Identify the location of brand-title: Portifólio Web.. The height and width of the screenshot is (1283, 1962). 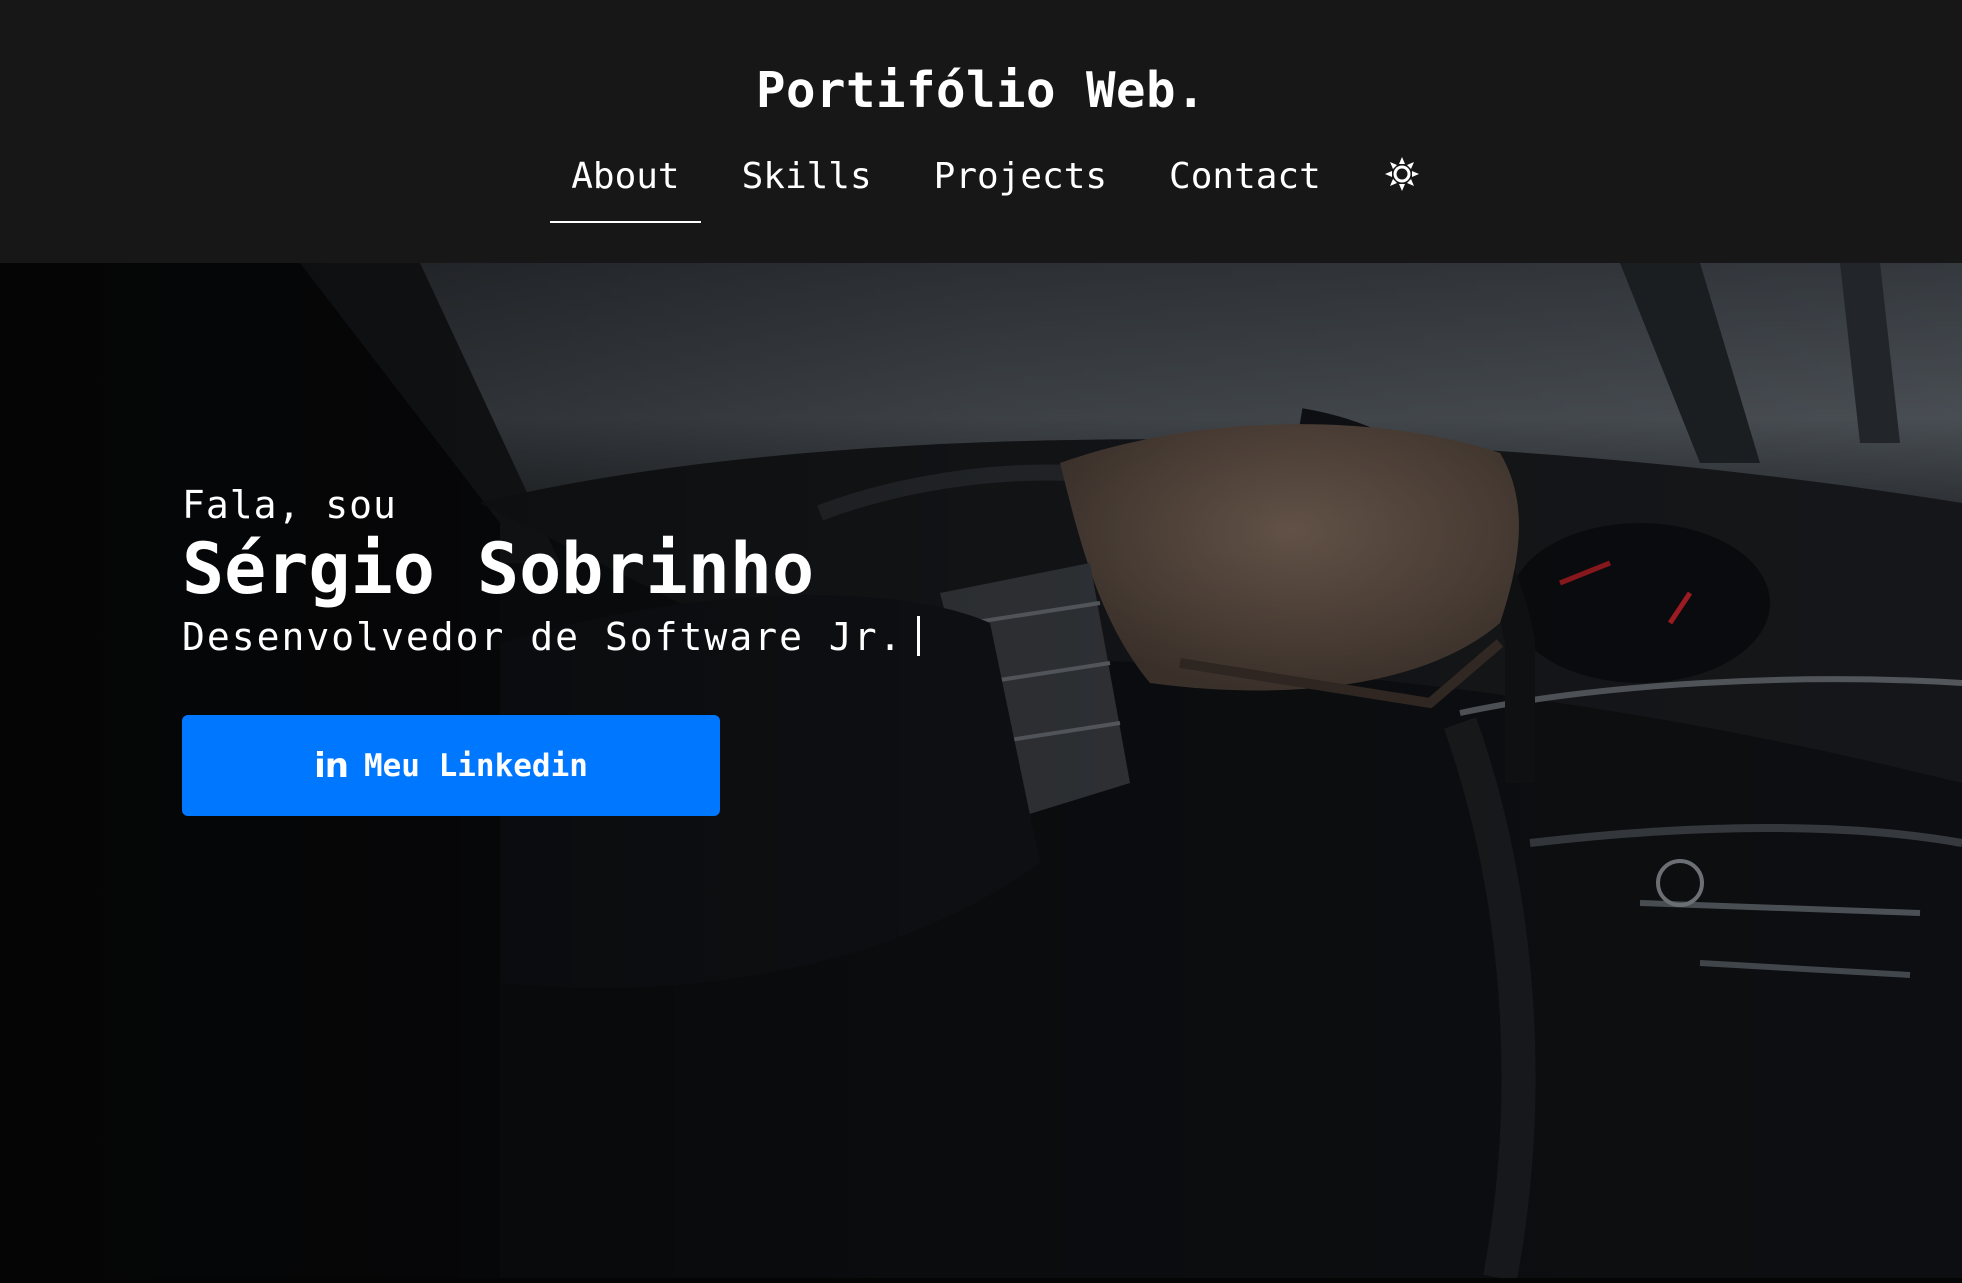
(981, 90).